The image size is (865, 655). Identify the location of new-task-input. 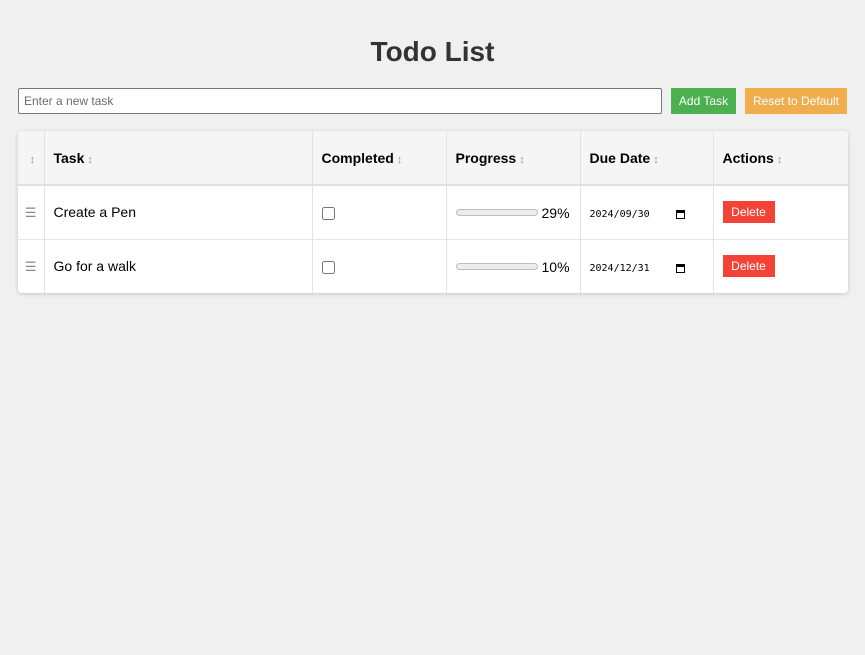
(340, 101).